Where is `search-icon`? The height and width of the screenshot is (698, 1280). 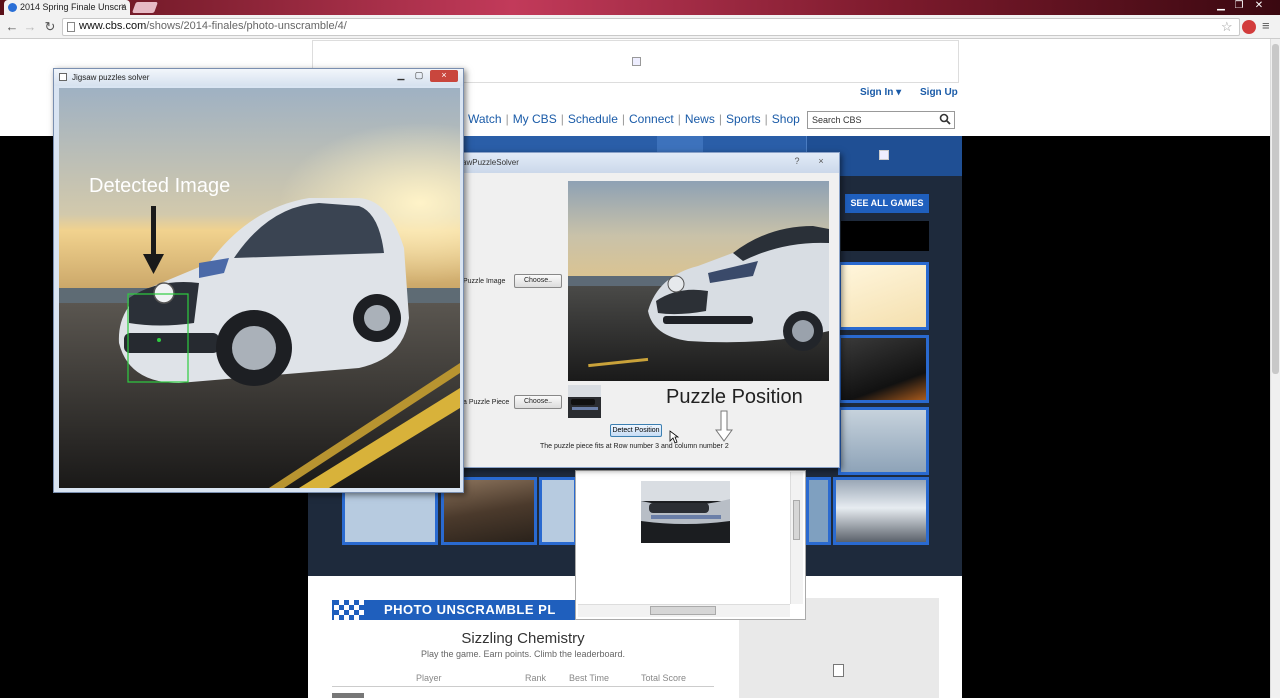
search-icon is located at coordinates (945, 119).